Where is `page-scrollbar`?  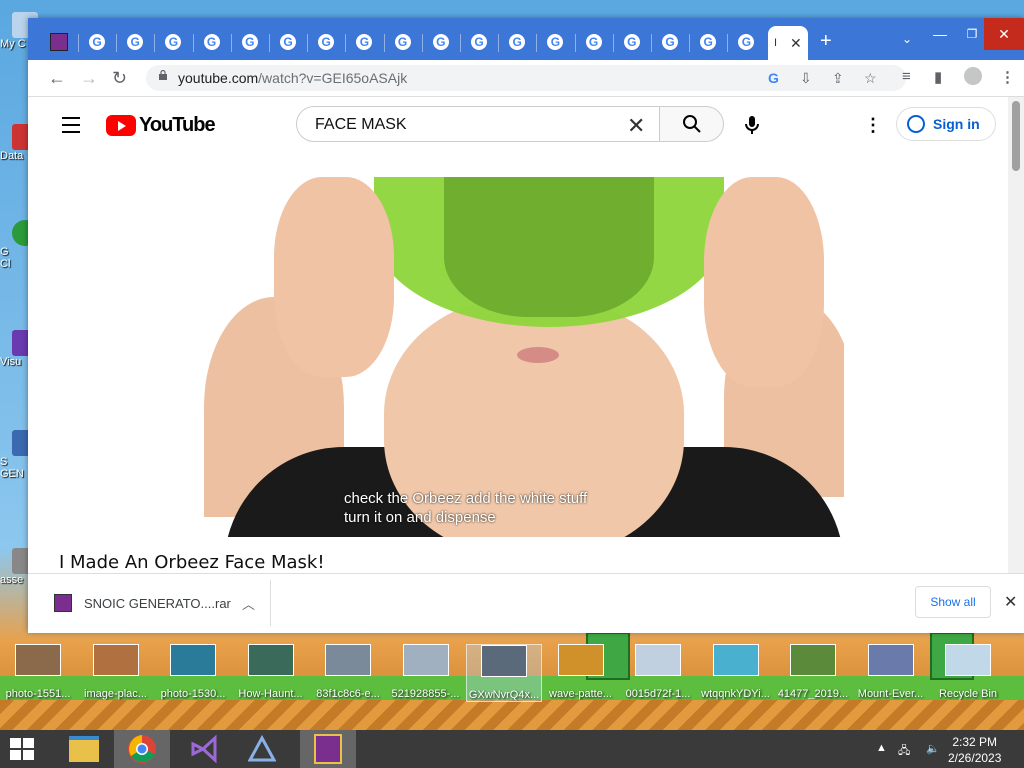 page-scrollbar is located at coordinates (1016, 335).